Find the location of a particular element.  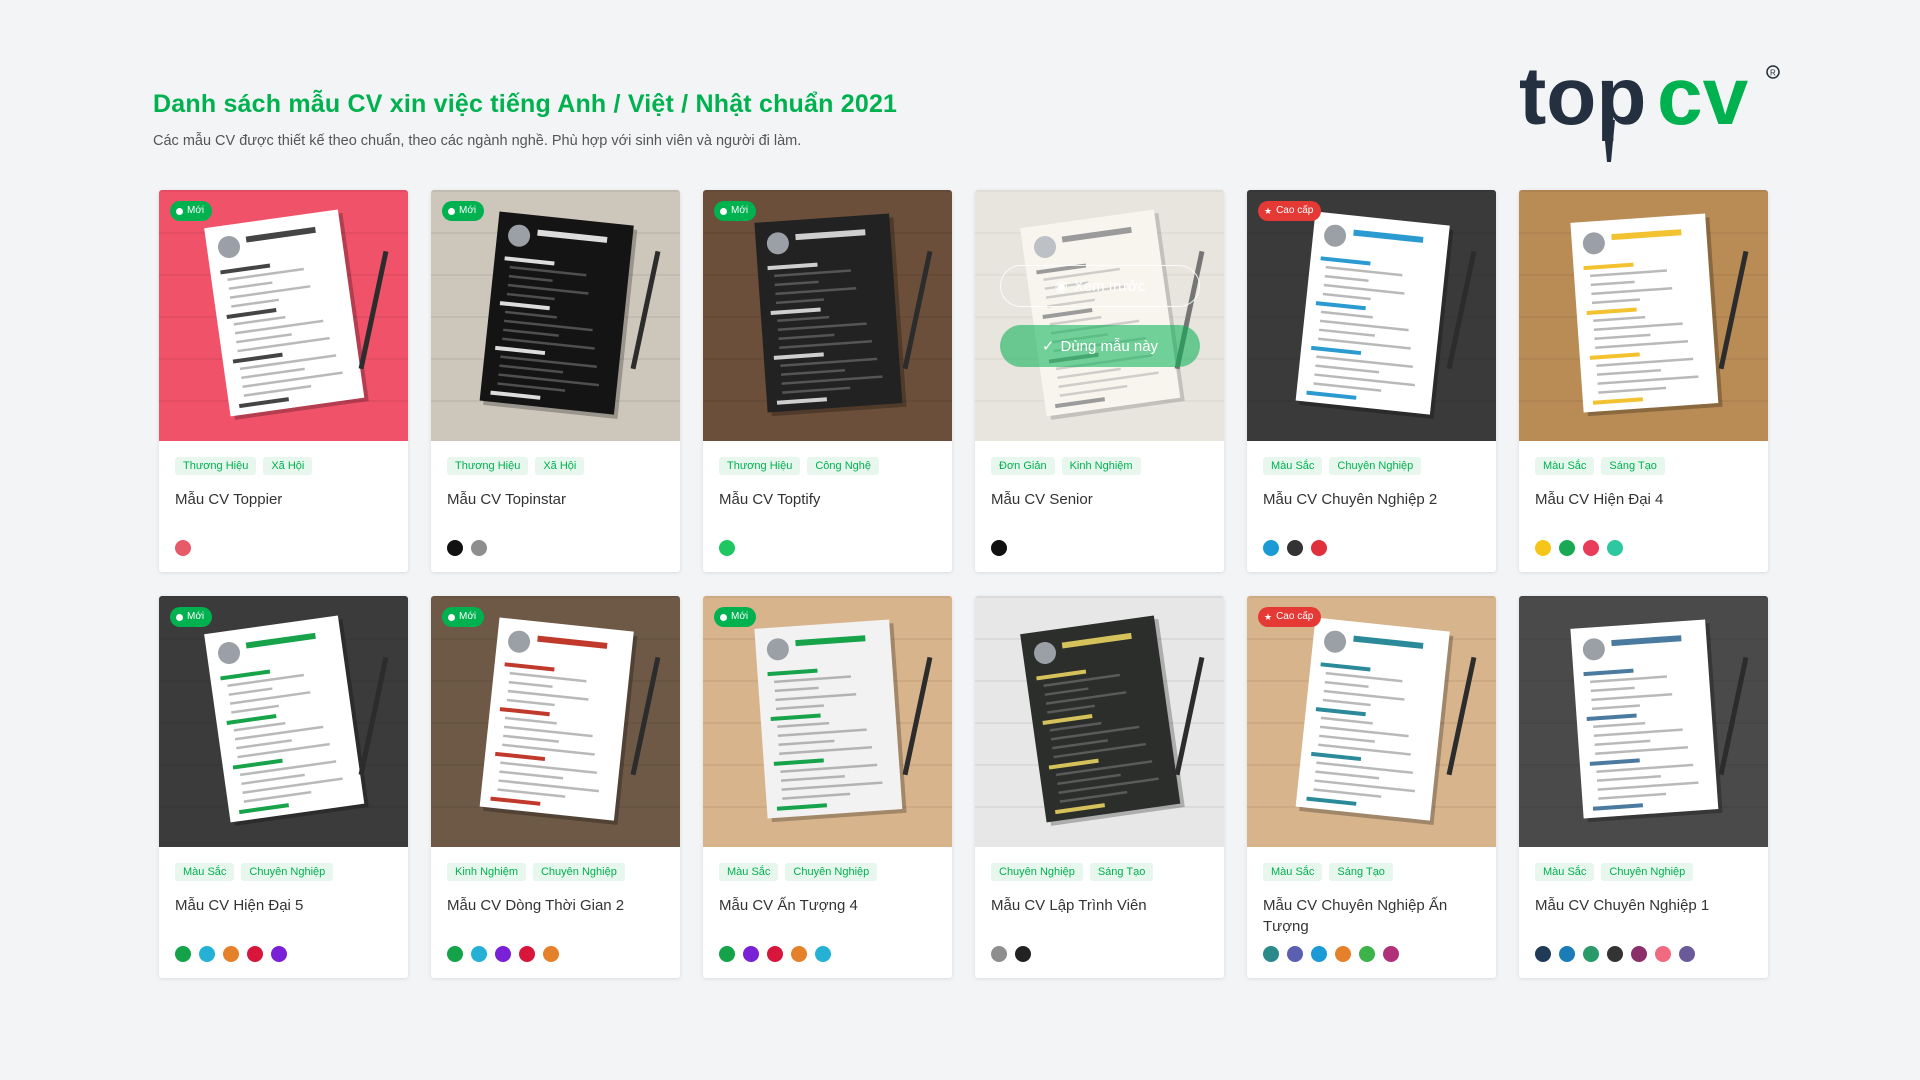

cv-thumbnail: ◉ Xem trước ✓ Dùng mẫu này is located at coordinates (1099, 315).